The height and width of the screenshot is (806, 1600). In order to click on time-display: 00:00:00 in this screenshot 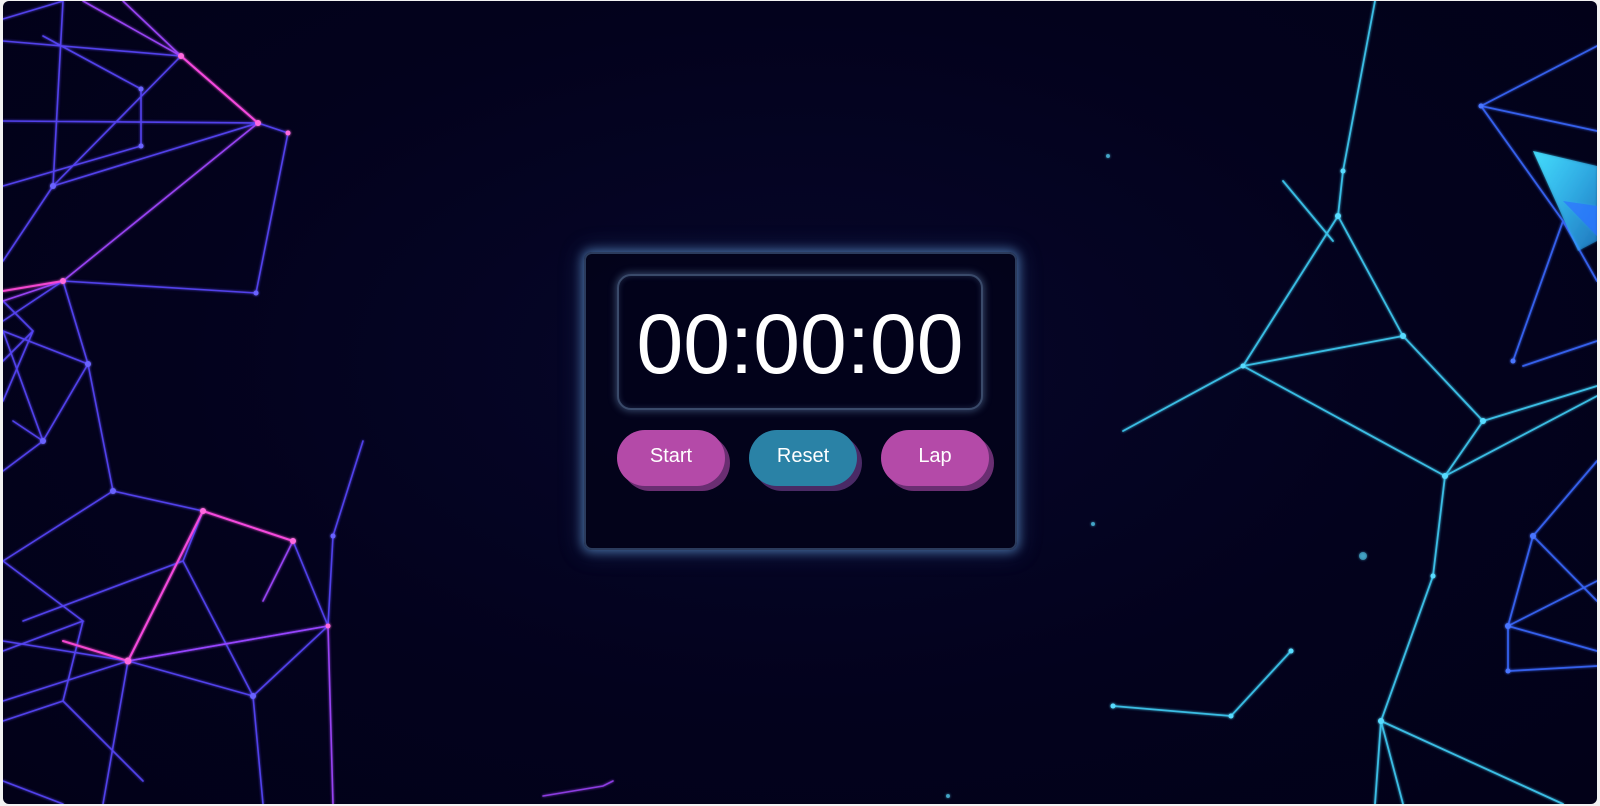, I will do `click(800, 342)`.